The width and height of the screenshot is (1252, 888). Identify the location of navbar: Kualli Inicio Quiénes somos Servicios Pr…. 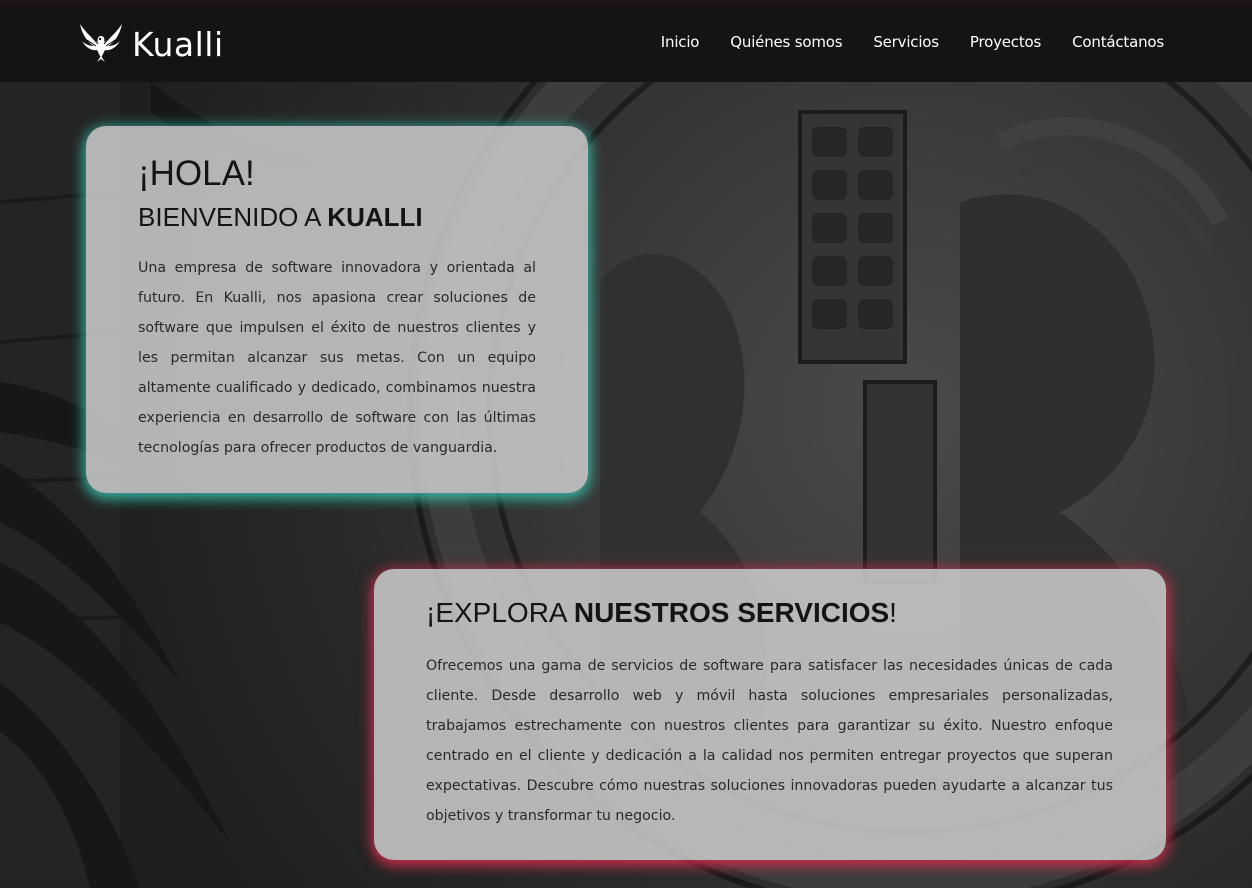
(626, 44).